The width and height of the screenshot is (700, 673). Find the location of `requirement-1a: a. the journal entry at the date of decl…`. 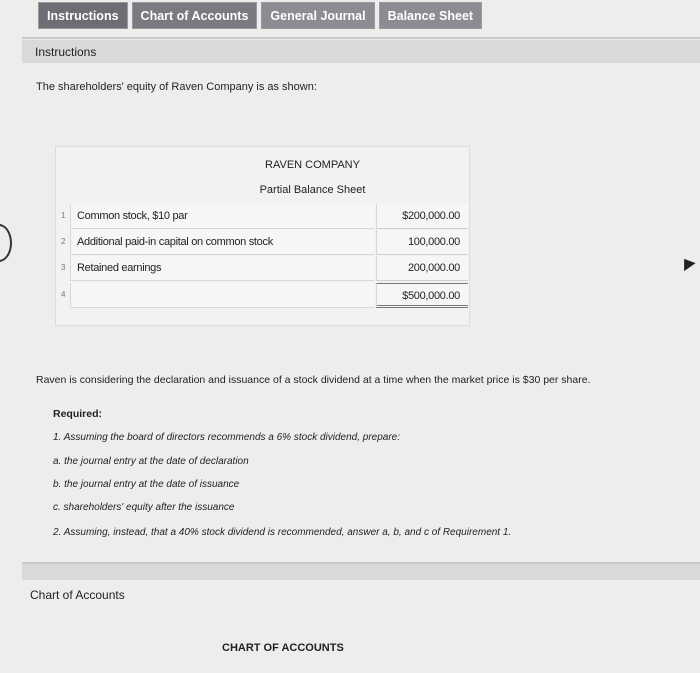

requirement-1a: a. the journal entry at the date of decl… is located at coordinates (151, 461).